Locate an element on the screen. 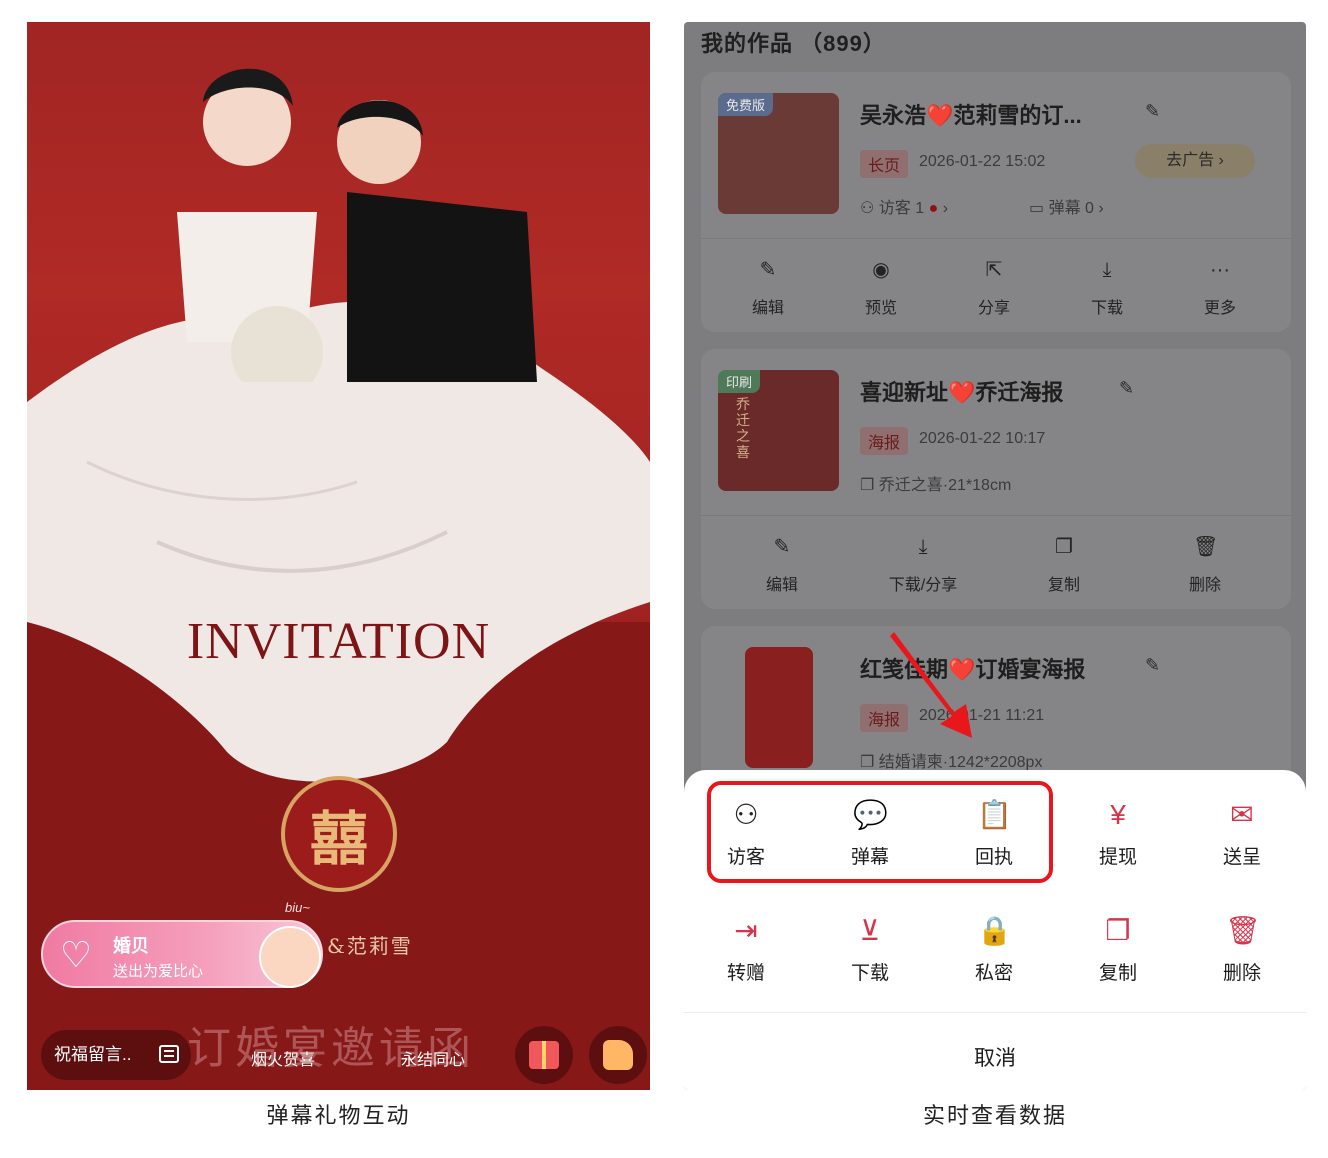  work-date: 2026-01-21 11:21 is located at coordinates (982, 715).